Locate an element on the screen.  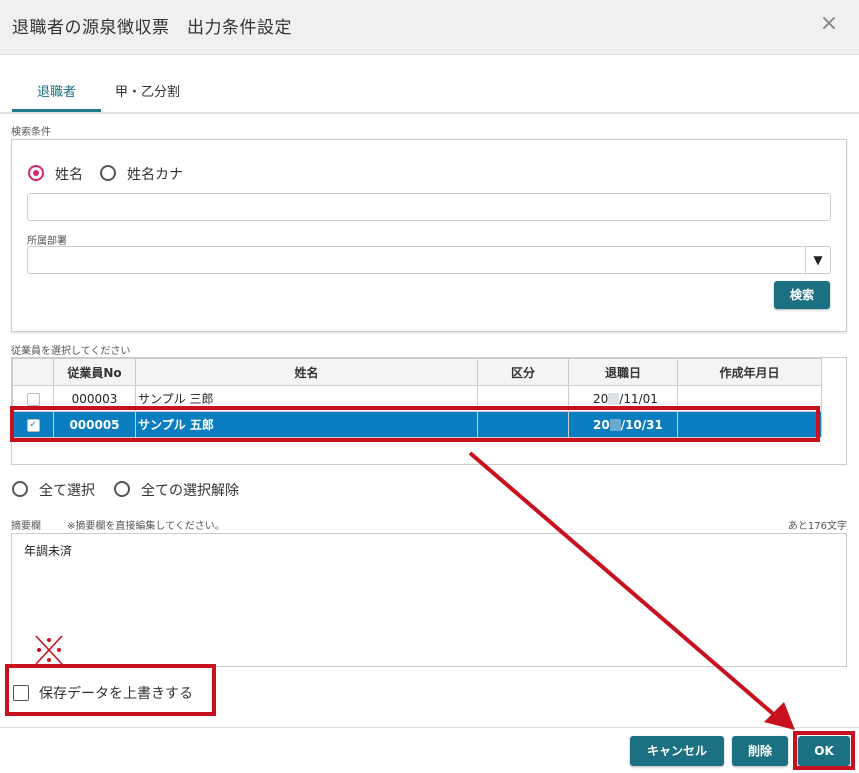
annotation-arrow-icon is located at coordinates (631, 590).